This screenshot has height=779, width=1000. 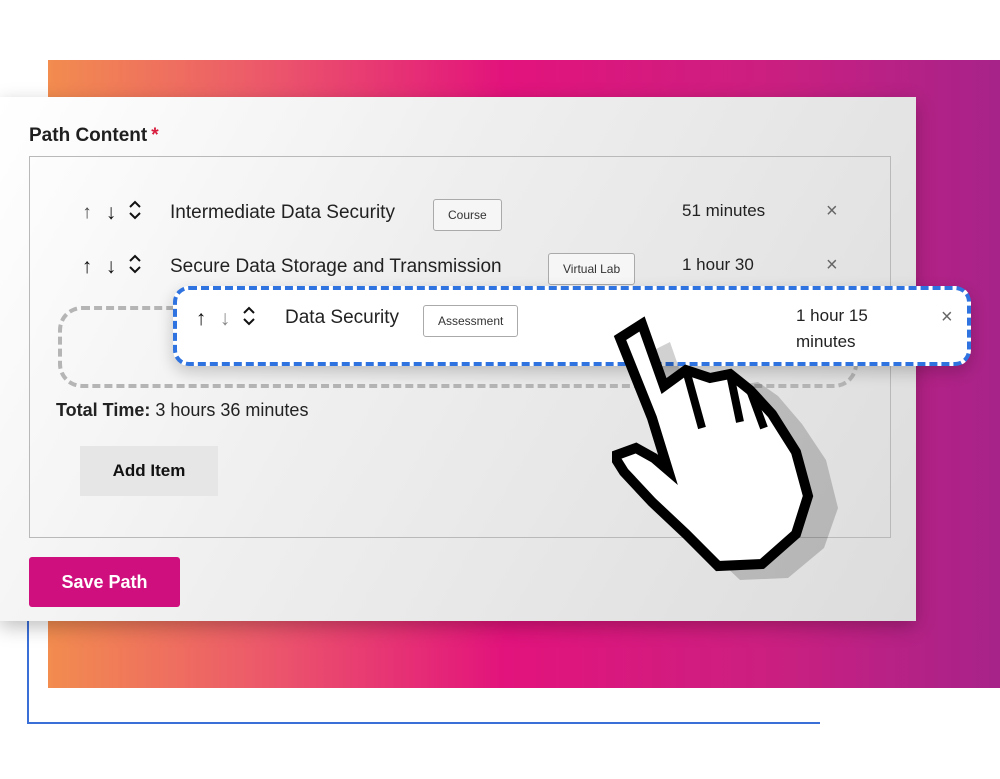 What do you see at coordinates (342, 317) in the screenshot?
I see `item-title: Data Security` at bounding box center [342, 317].